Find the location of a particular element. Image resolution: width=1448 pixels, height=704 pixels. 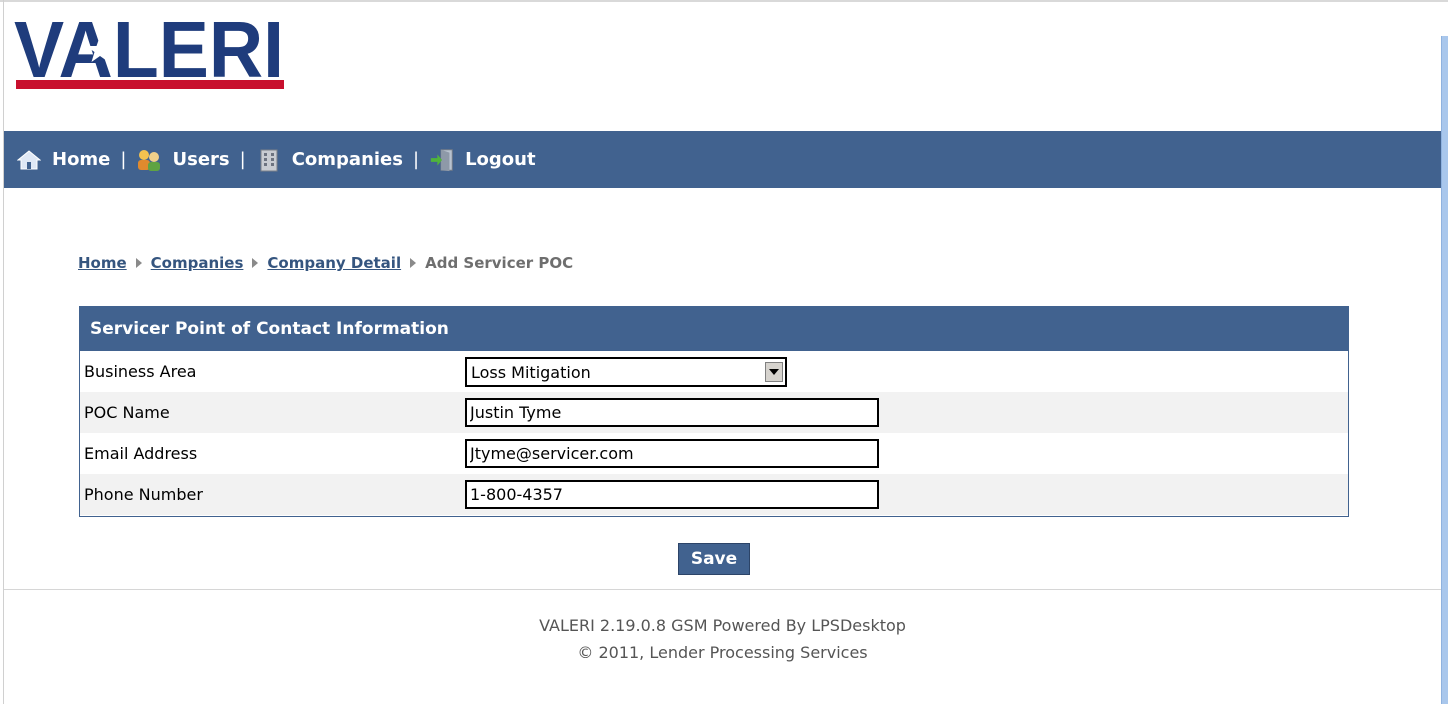

business-area-select: Loss Mitigation is located at coordinates (626, 372).